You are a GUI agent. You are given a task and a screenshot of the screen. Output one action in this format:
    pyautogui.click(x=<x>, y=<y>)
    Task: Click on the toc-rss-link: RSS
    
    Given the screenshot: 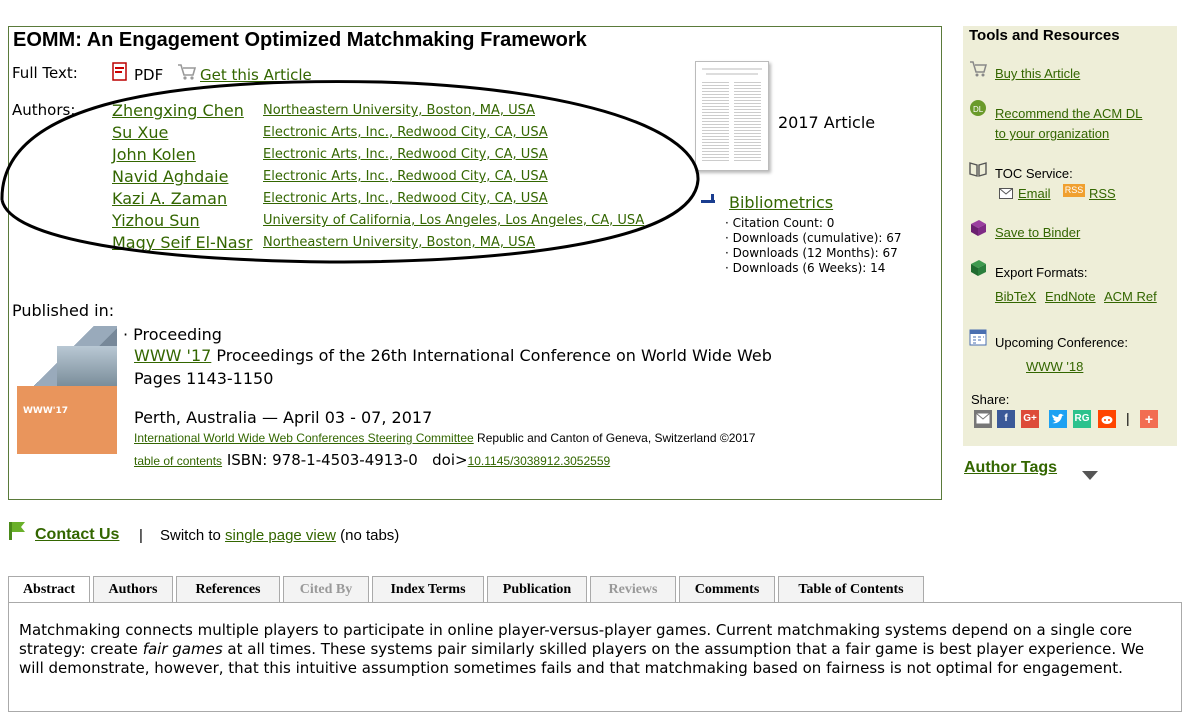 What is the action you would take?
    pyautogui.click(x=1102, y=193)
    